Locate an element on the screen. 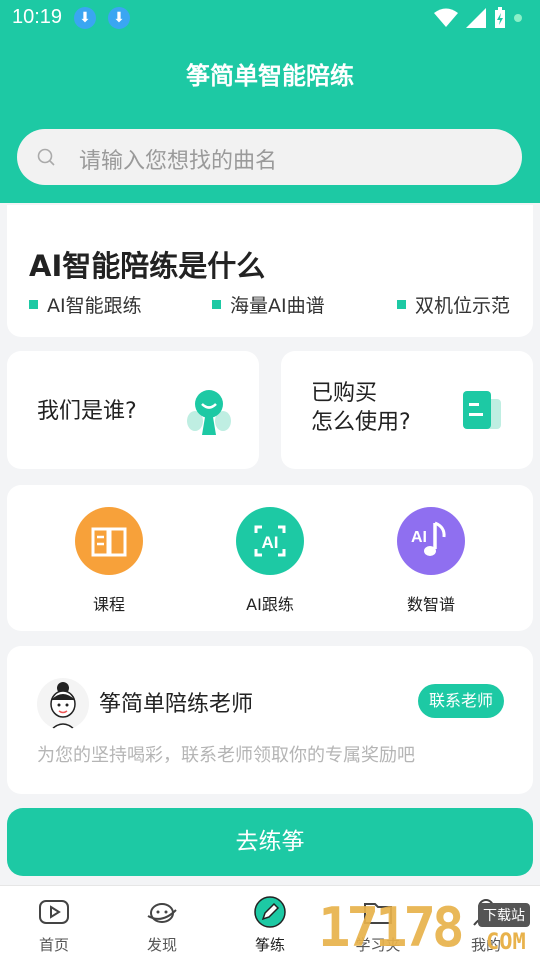 The image size is (540, 960). tab-label: 筝练 is located at coordinates (269, 945).